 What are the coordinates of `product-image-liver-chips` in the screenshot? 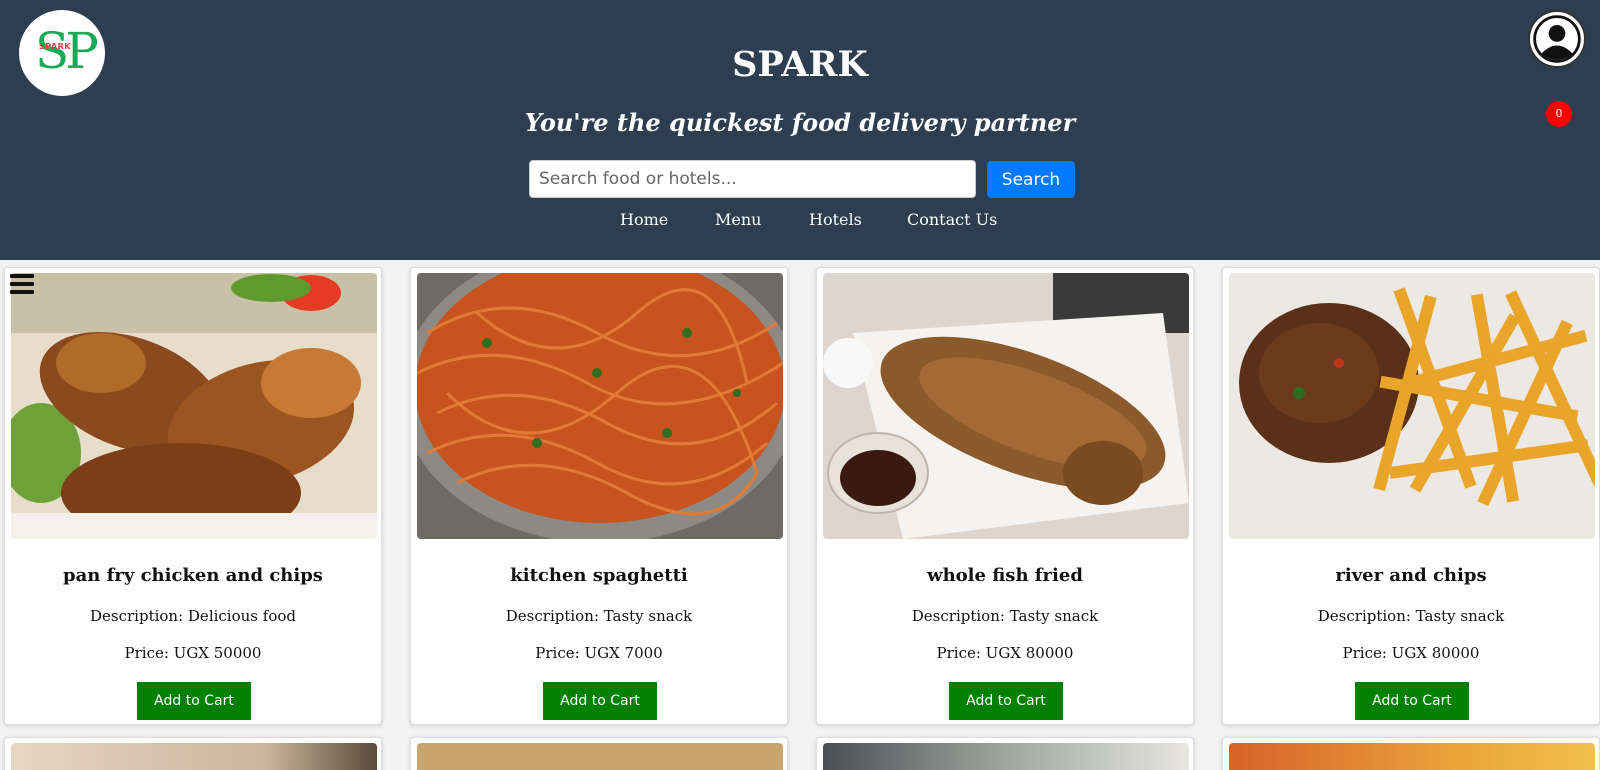 It's located at (1412, 406).